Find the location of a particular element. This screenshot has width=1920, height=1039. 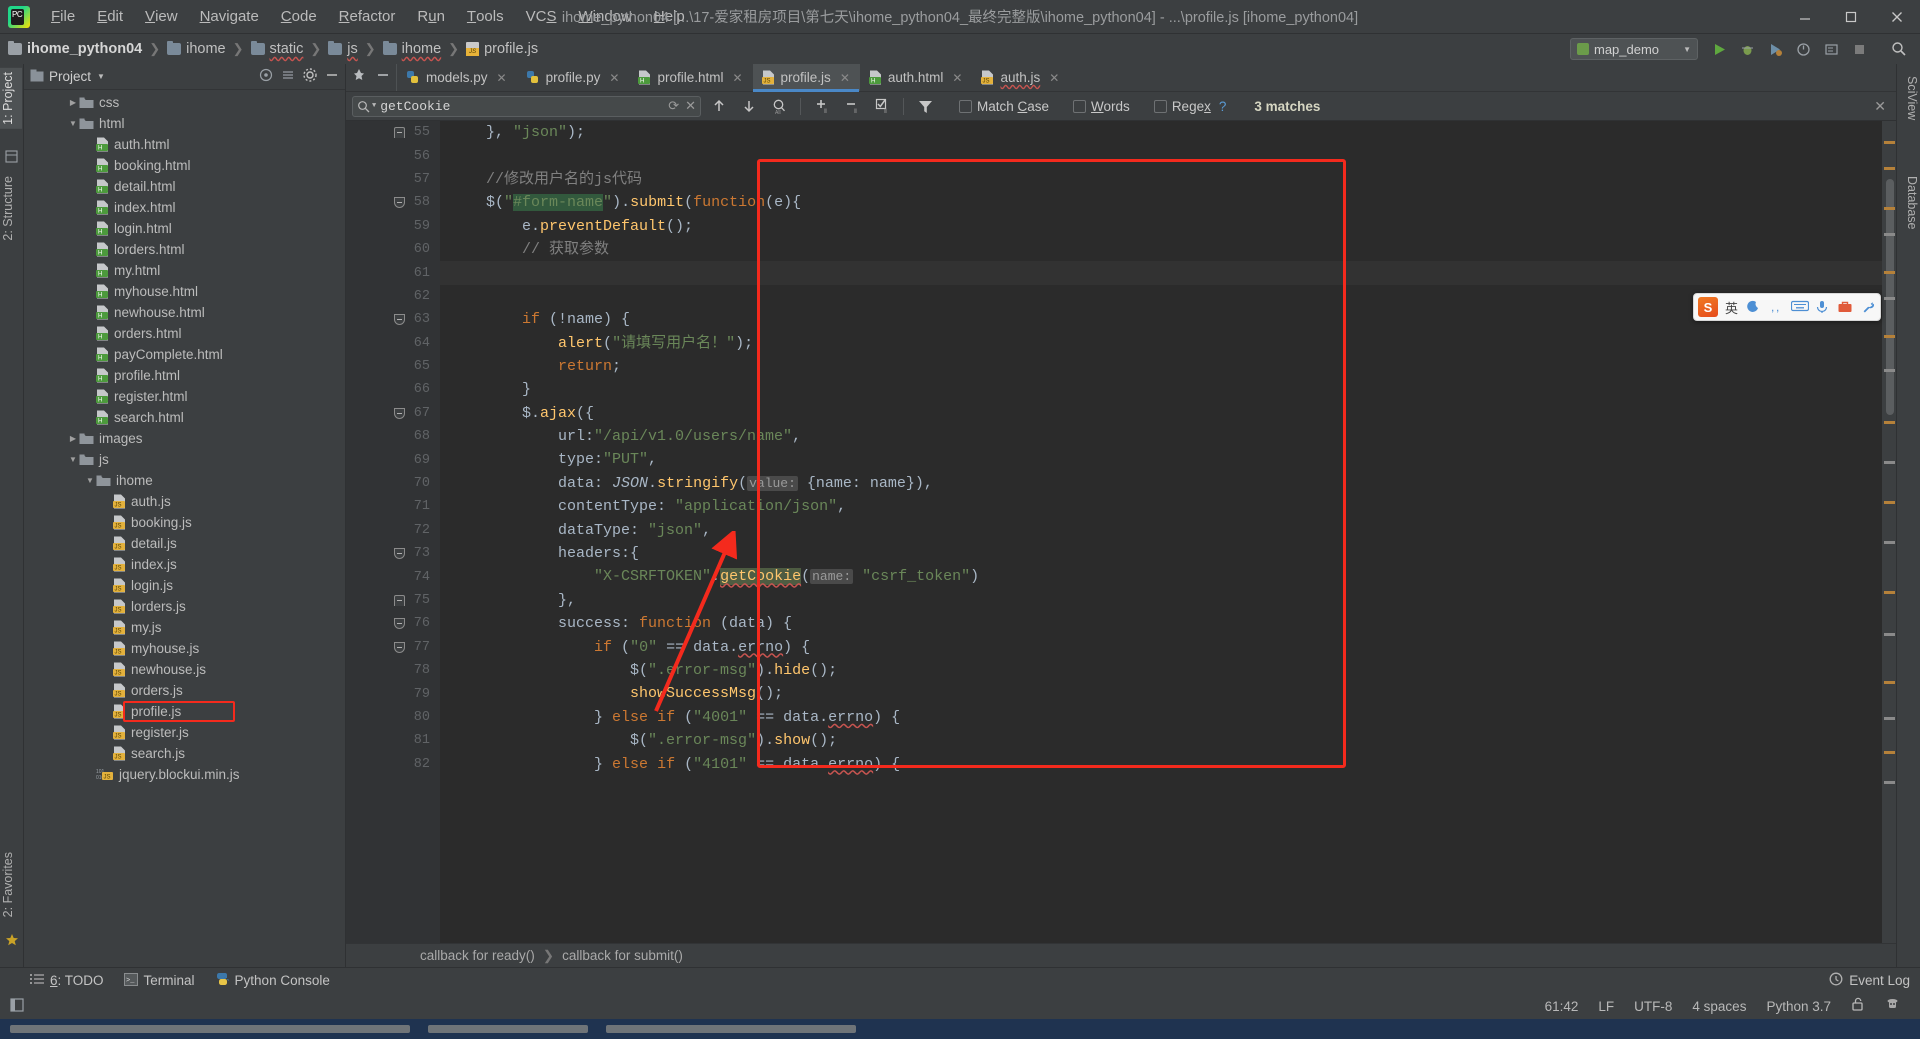

hide-editor-icon is located at coordinates (383, 77).